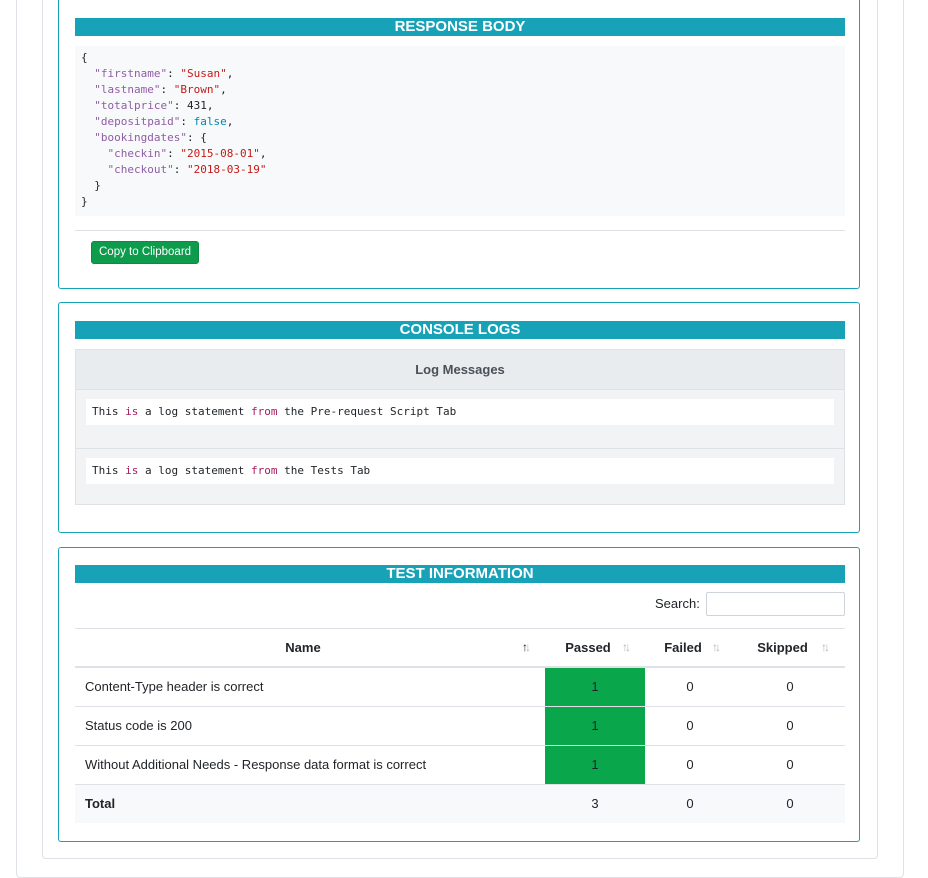 This screenshot has width=928, height=878. What do you see at coordinates (460, 170) in the screenshot?
I see `json-line: "checkout": "2018-03-19"` at bounding box center [460, 170].